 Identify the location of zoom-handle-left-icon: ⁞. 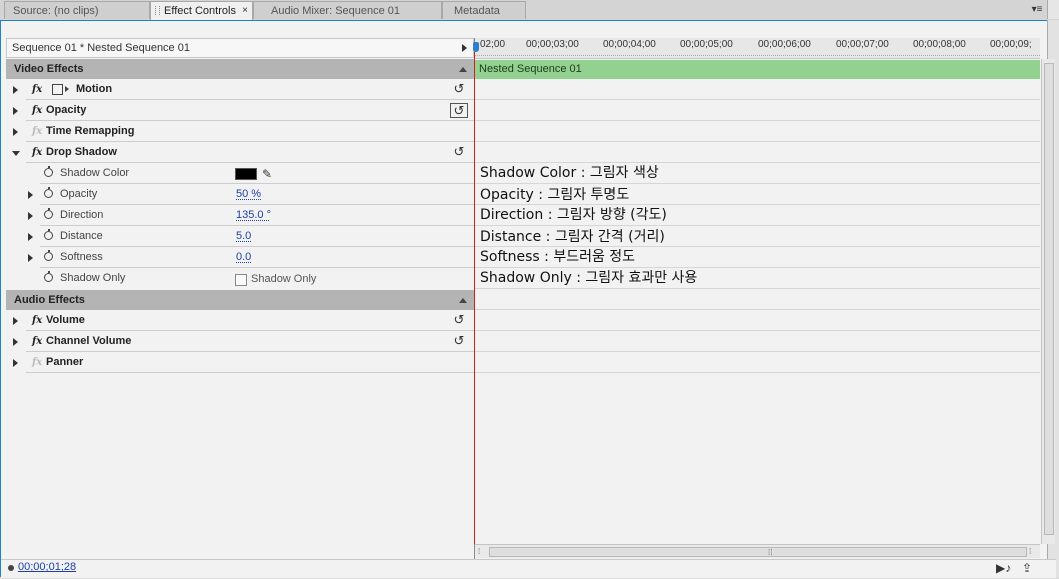
(479, 551).